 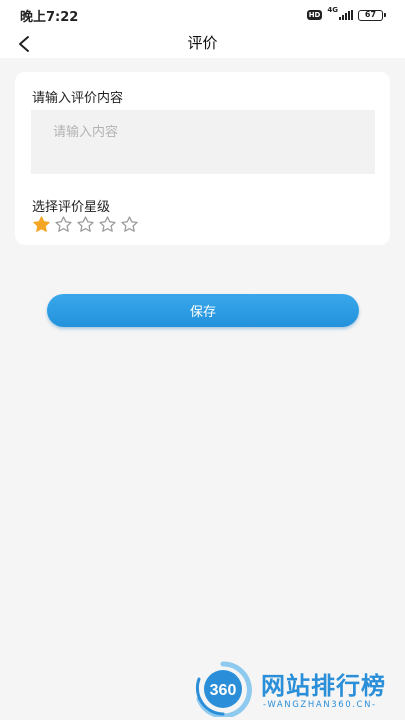 I want to click on status-bar: 晚上7:22 HD 4G 67, so click(x=202, y=15).